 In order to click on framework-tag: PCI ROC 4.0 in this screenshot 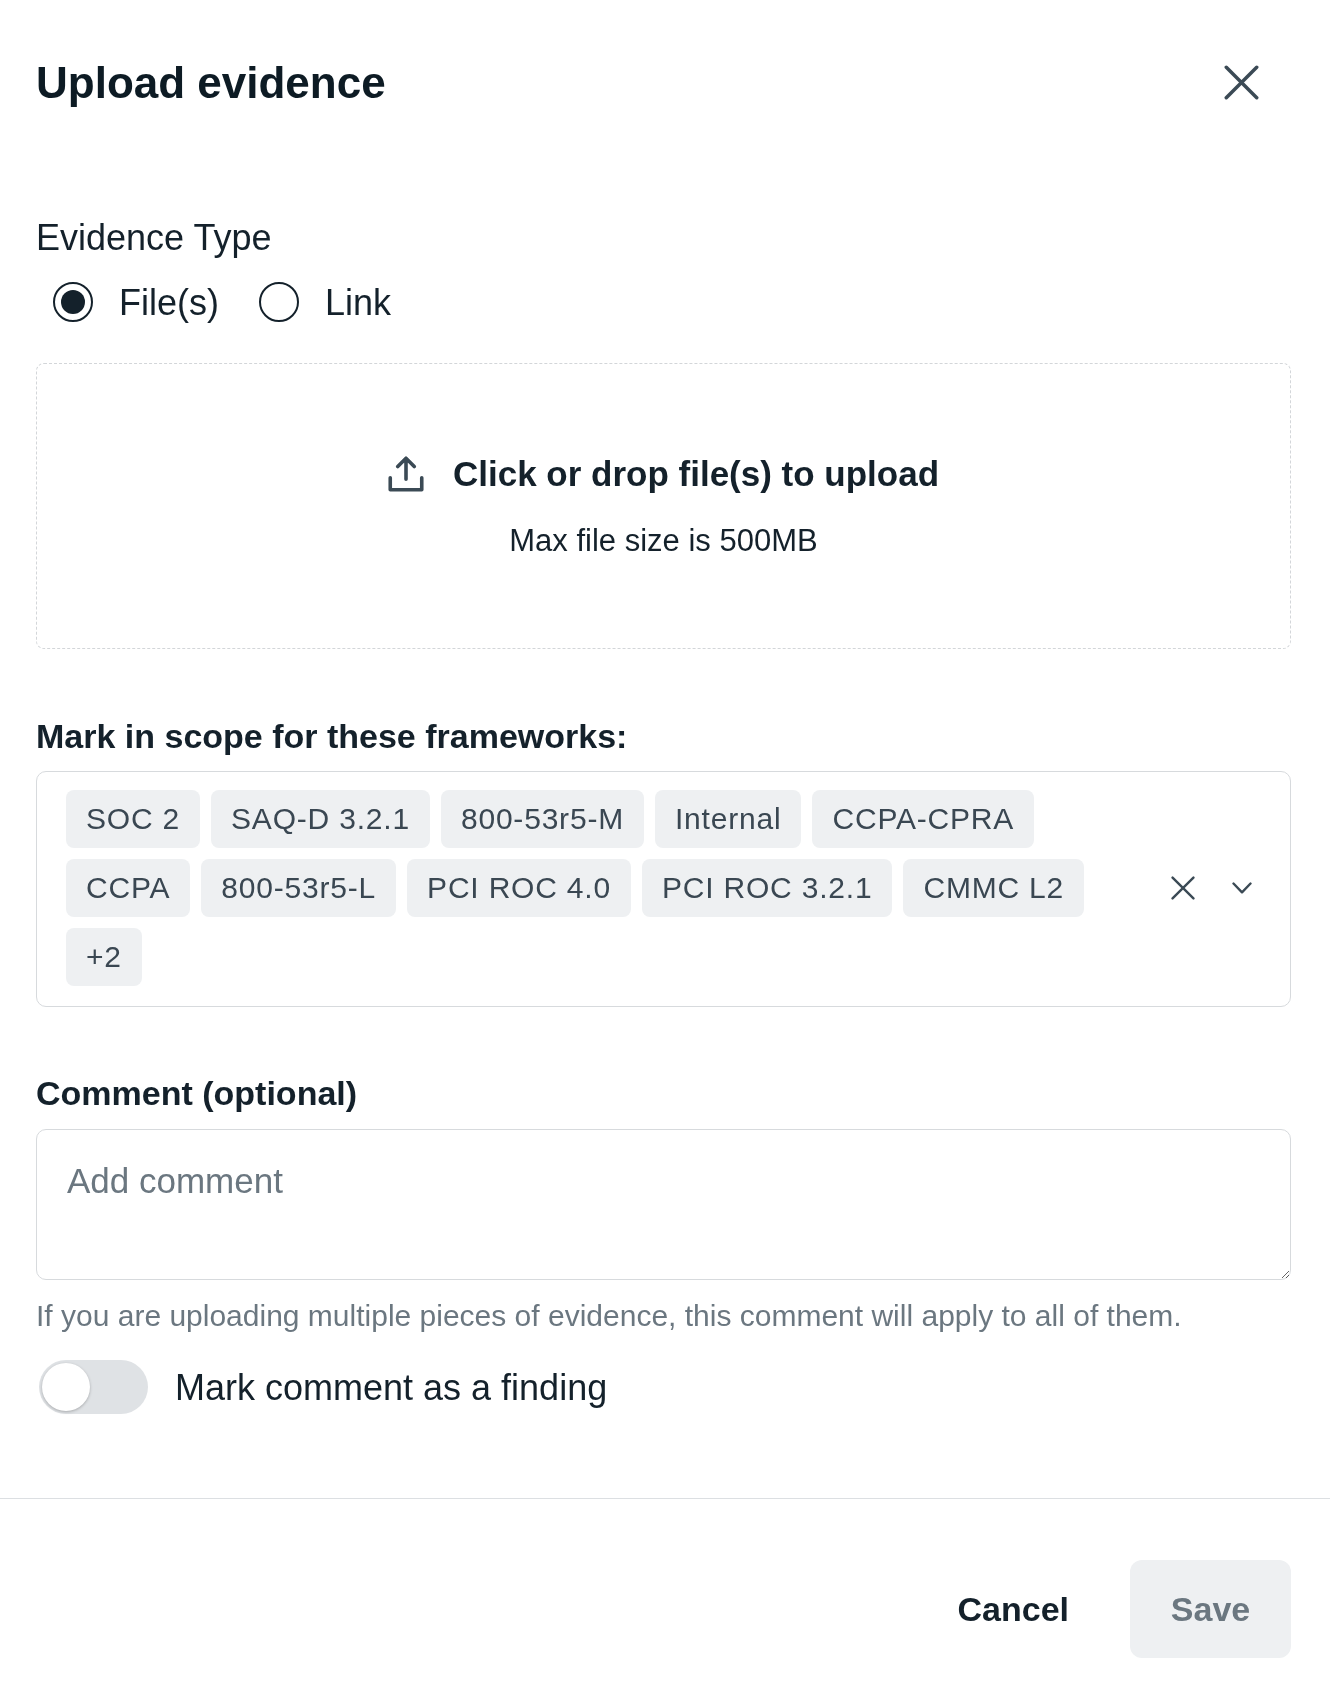, I will do `click(519, 888)`.